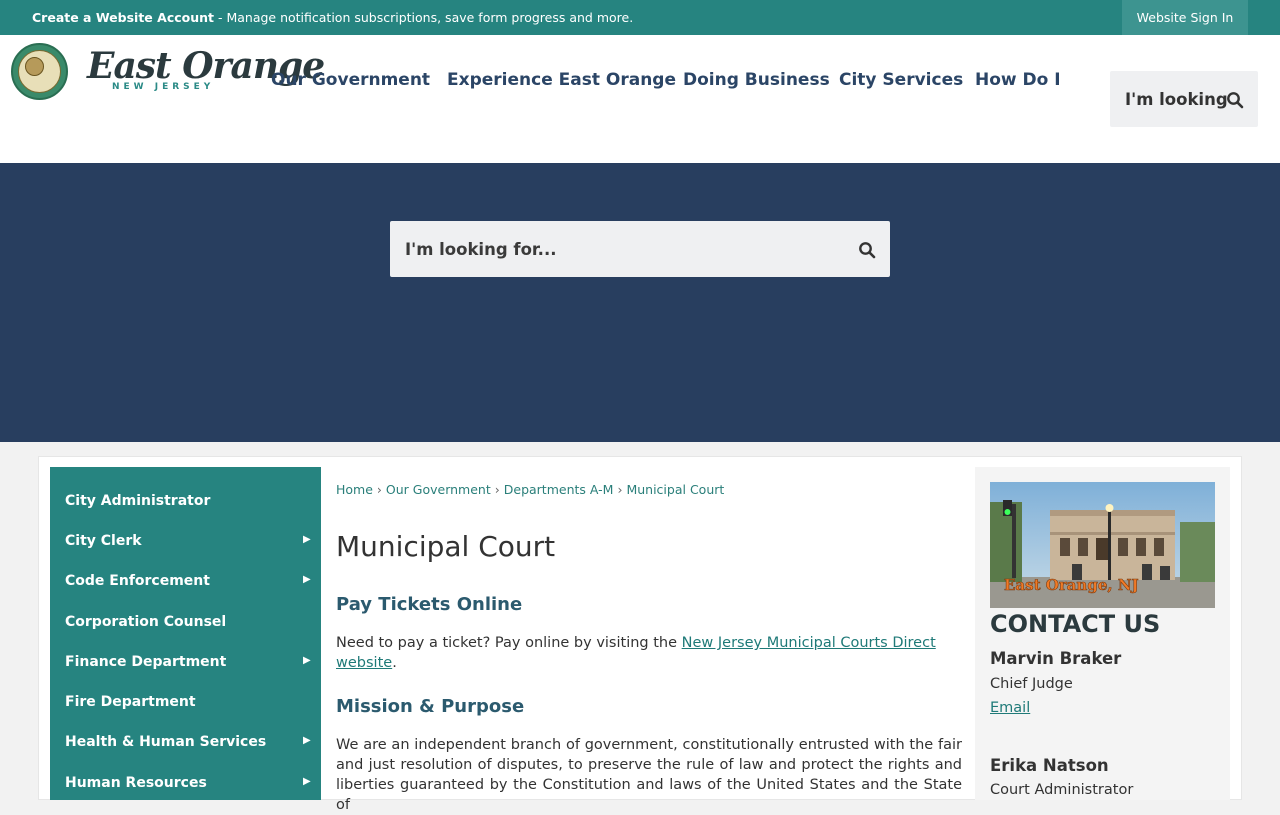 Image resolution: width=1280 pixels, height=815 pixels. I want to click on pay-text-after: ., so click(394, 663).